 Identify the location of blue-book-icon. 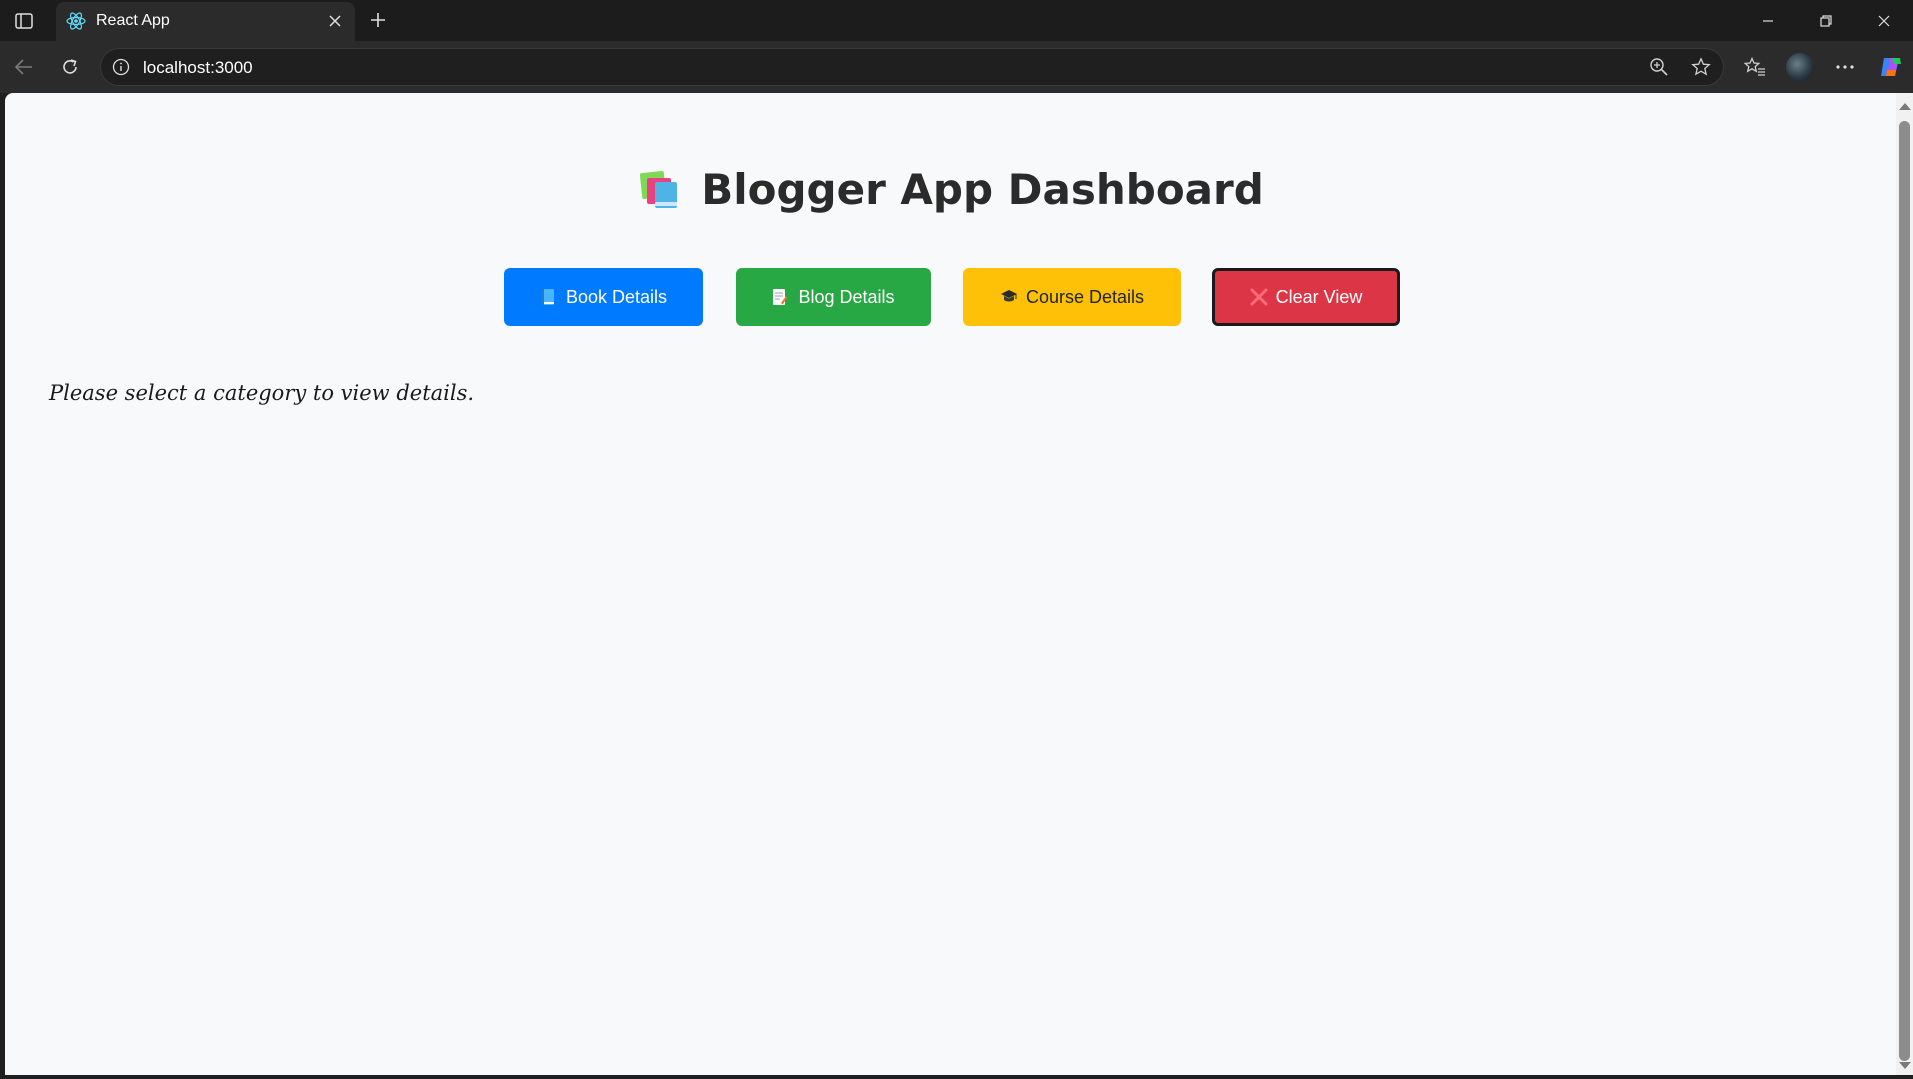
(548, 297).